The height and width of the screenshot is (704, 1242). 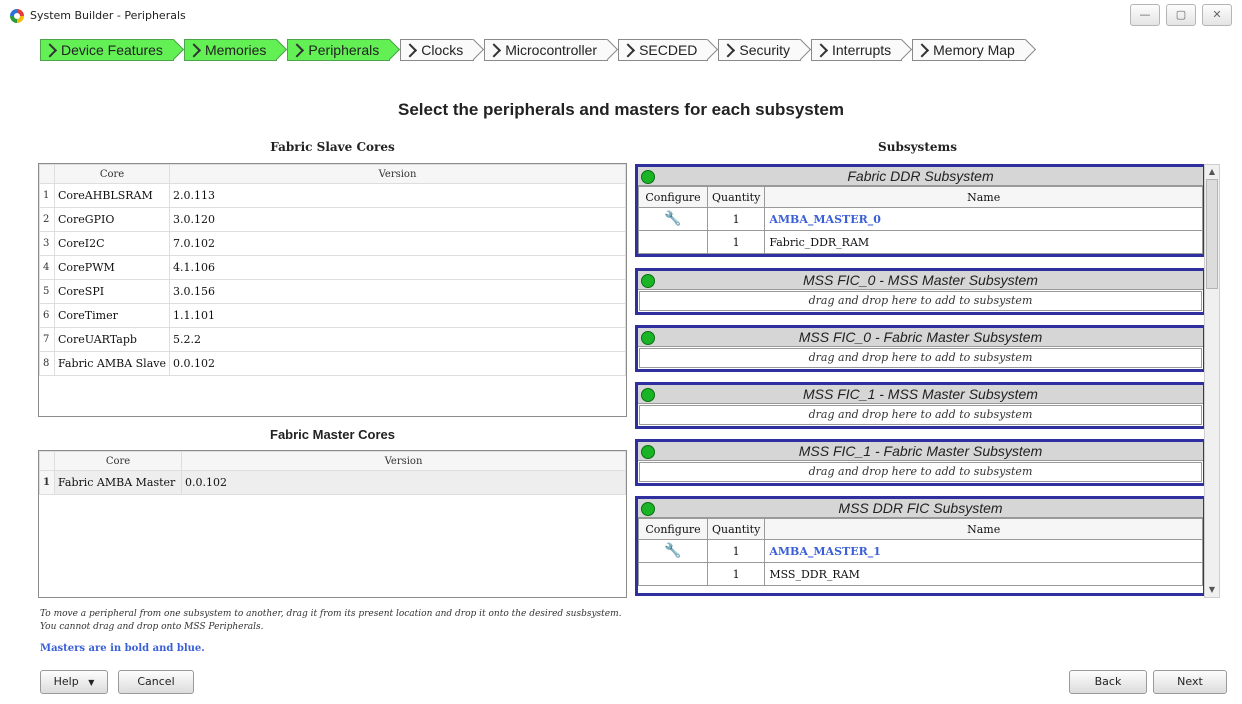 What do you see at coordinates (920, 451) in the screenshot?
I see `subsystem-title: MSS FIC_1 - Fabric Master Subsystem` at bounding box center [920, 451].